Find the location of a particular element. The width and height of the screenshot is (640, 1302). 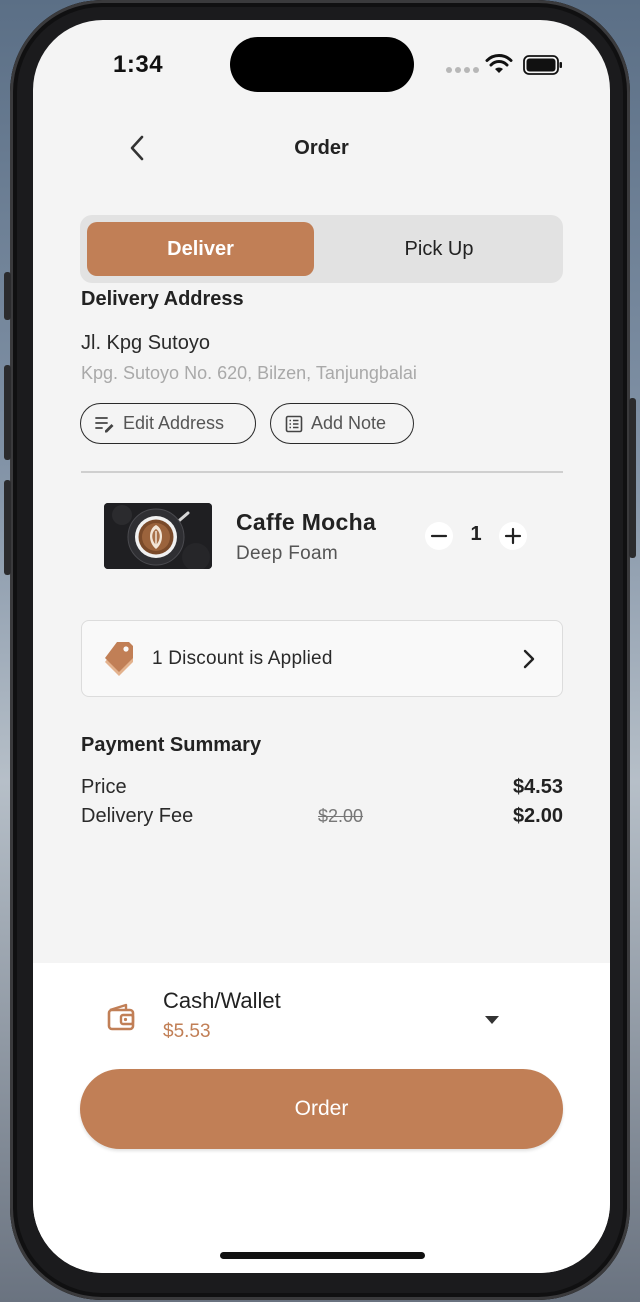

page-title: Order is located at coordinates (321, 148).